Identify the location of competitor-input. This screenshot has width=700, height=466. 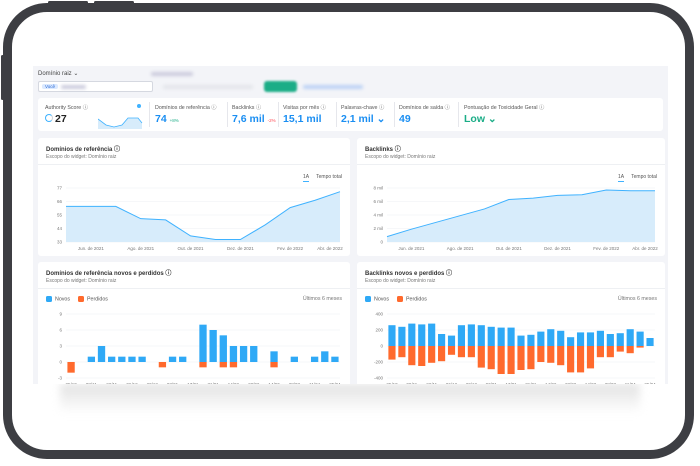
(208, 87).